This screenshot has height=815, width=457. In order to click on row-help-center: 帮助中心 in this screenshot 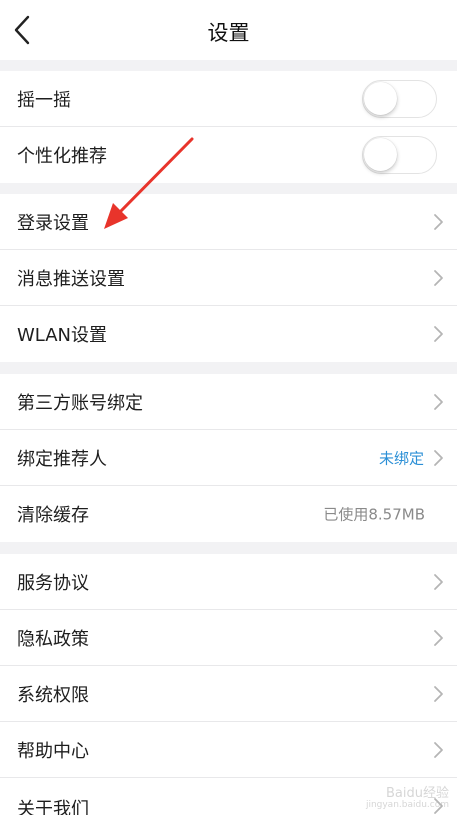, I will do `click(228, 750)`.